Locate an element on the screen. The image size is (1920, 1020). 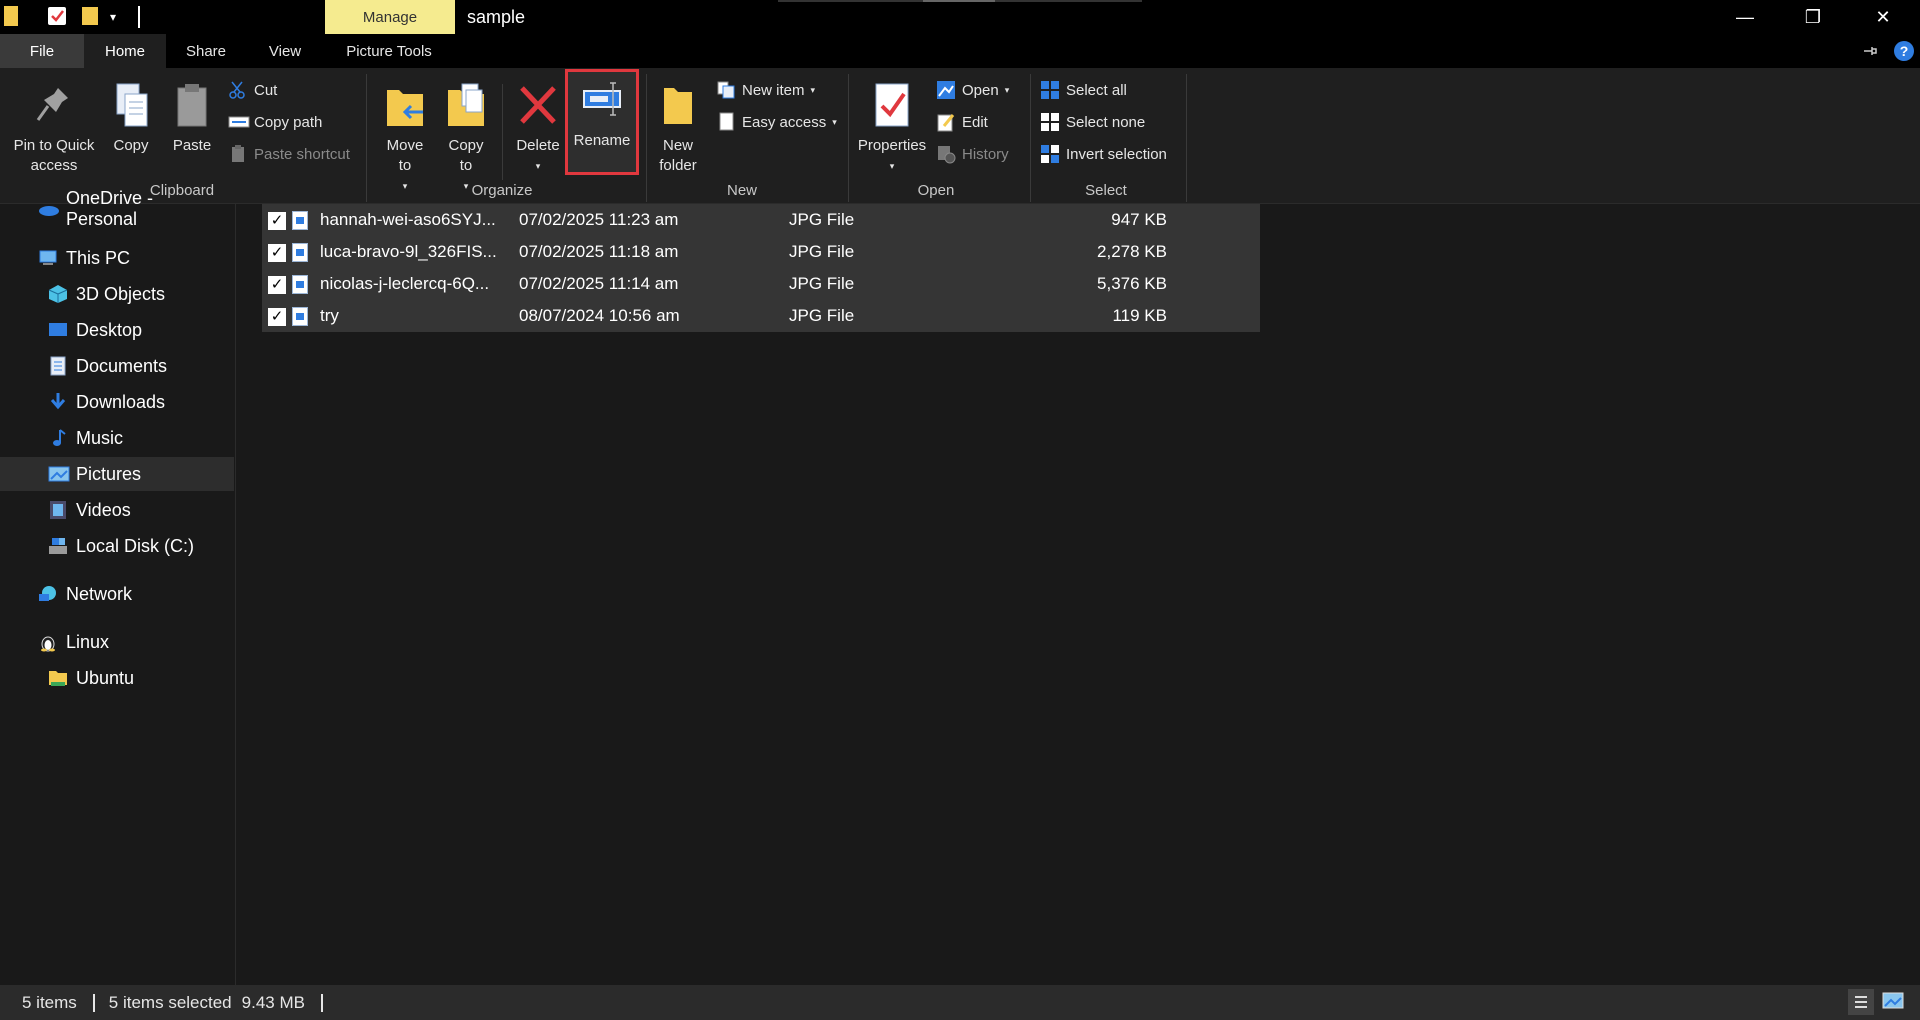
file-size: 5,376 KB is located at coordinates (1132, 283).